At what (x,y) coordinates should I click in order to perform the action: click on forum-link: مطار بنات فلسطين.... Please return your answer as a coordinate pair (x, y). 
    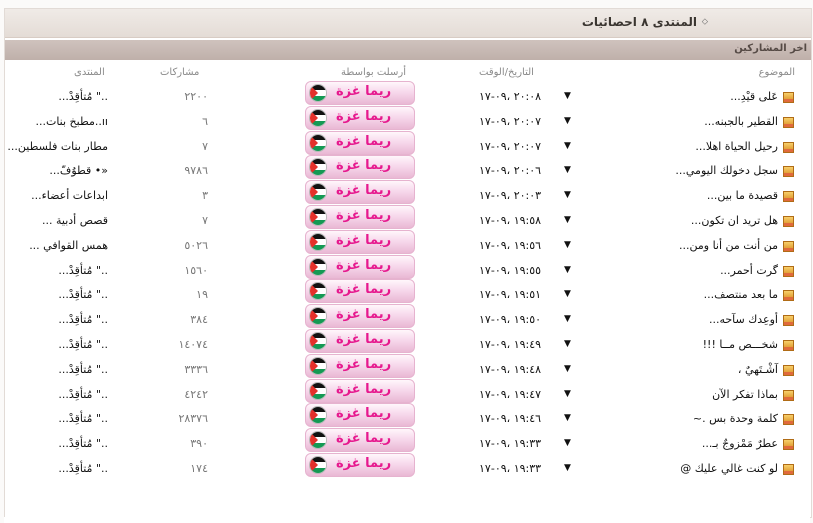
    Looking at the image, I should click on (57, 146).